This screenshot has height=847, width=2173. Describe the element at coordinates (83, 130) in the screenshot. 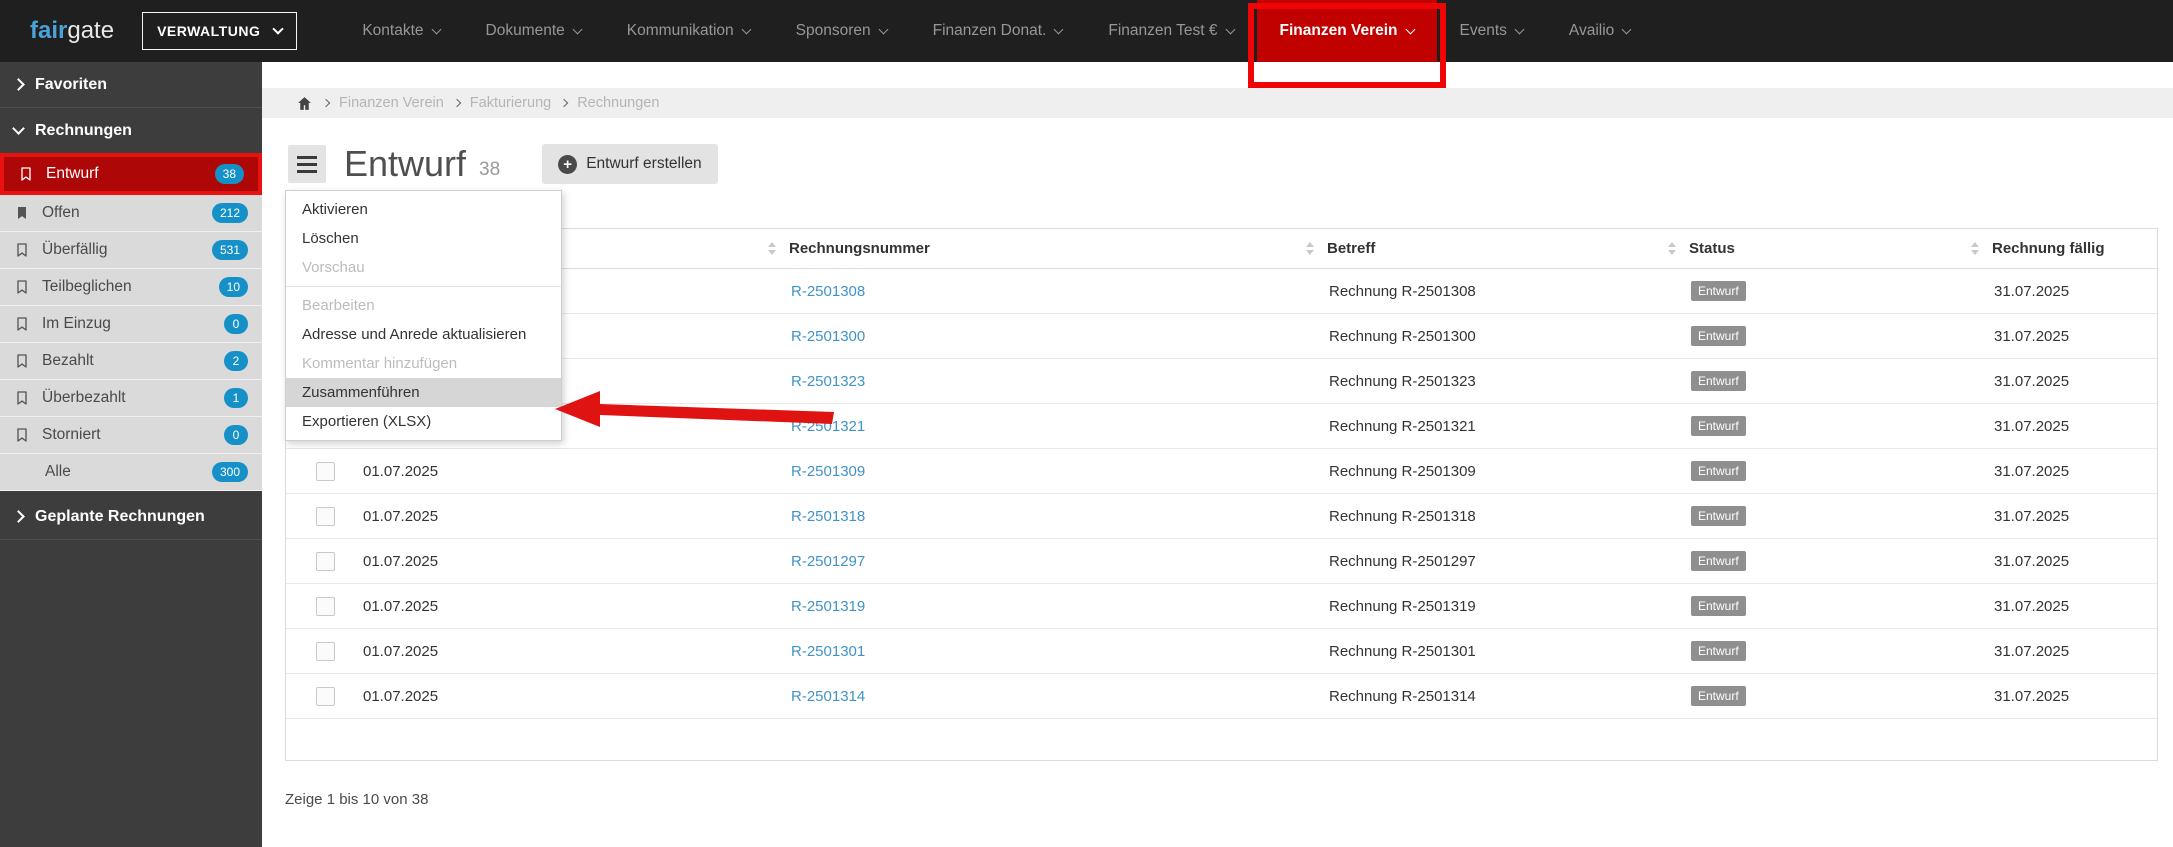

I see `sidebar-section-label: Rechnungen` at that location.